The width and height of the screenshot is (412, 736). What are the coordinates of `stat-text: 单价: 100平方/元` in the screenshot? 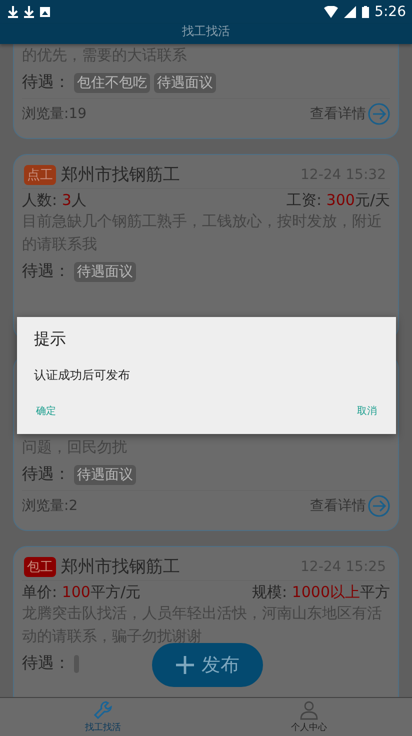 It's located at (81, 592).